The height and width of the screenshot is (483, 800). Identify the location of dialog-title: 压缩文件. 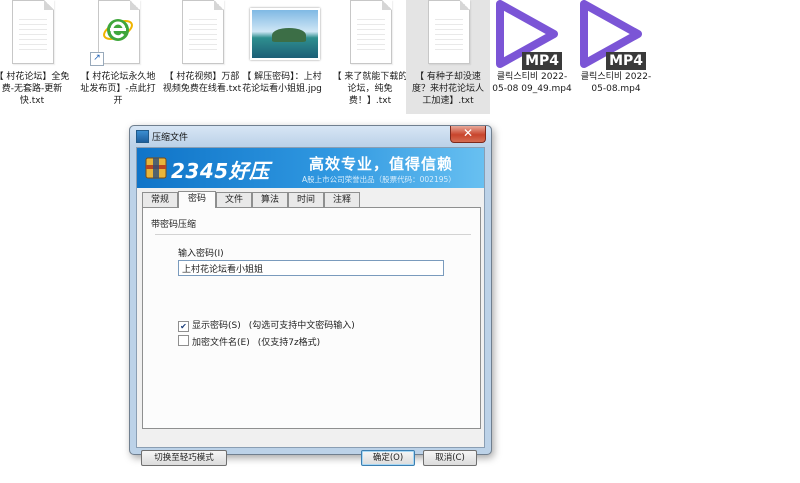
(170, 138).